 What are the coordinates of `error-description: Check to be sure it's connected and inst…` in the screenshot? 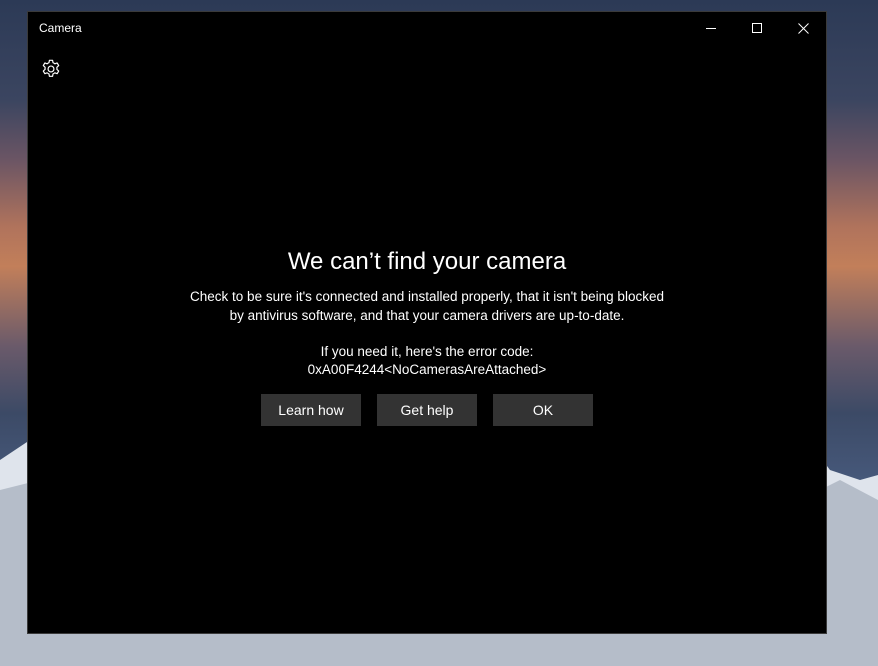 It's located at (427, 306).